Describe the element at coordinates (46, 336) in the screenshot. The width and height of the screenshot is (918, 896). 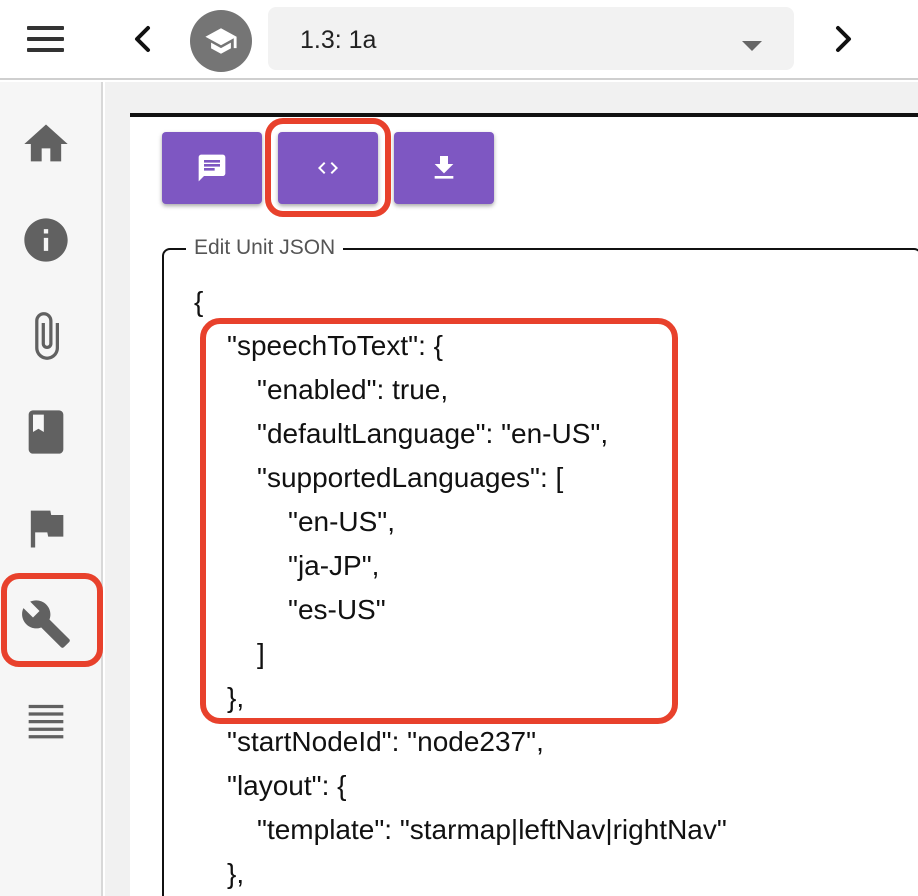
I see `paperclip-icon` at that location.